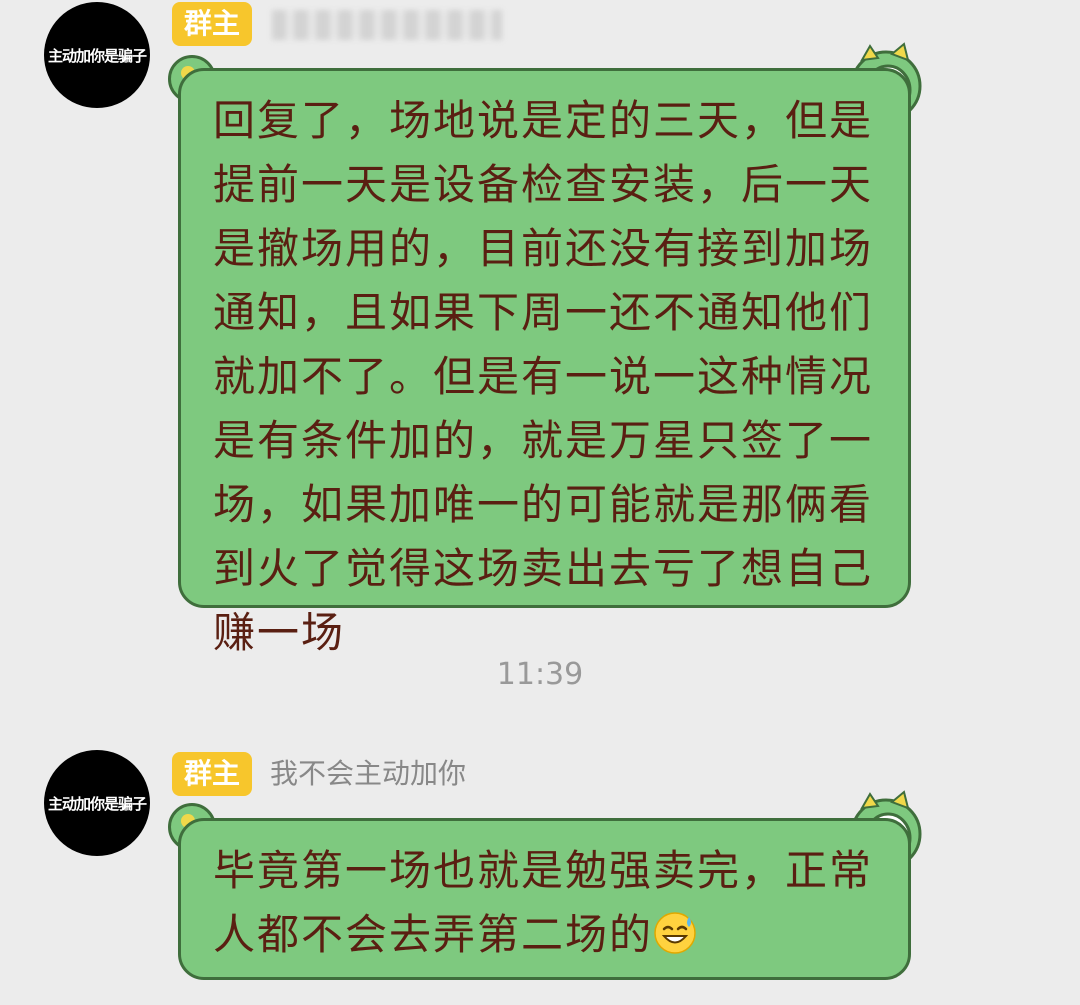 The width and height of the screenshot is (1080, 1005). I want to click on message-text: 毕竟第一场也就是勉强卖完，正常人都不会去弄第二场的, so click(543, 902).